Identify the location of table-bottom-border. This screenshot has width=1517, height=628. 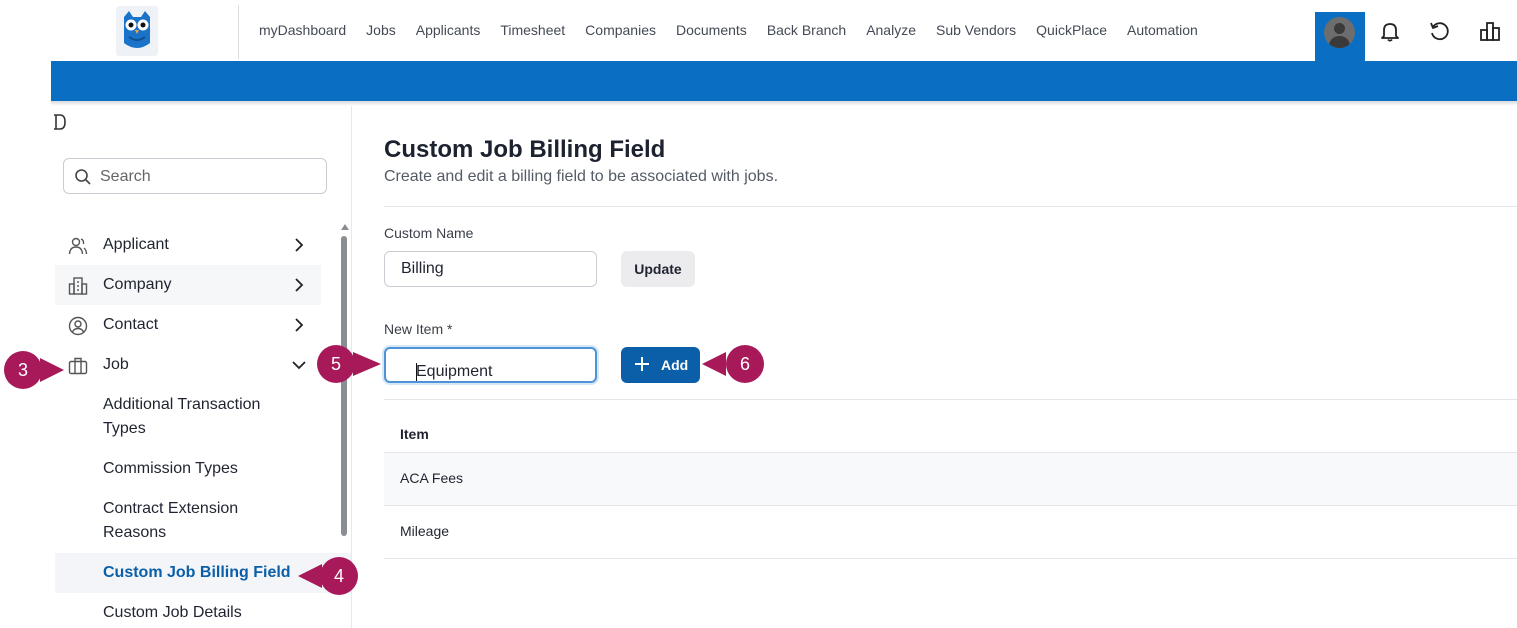
(950, 558).